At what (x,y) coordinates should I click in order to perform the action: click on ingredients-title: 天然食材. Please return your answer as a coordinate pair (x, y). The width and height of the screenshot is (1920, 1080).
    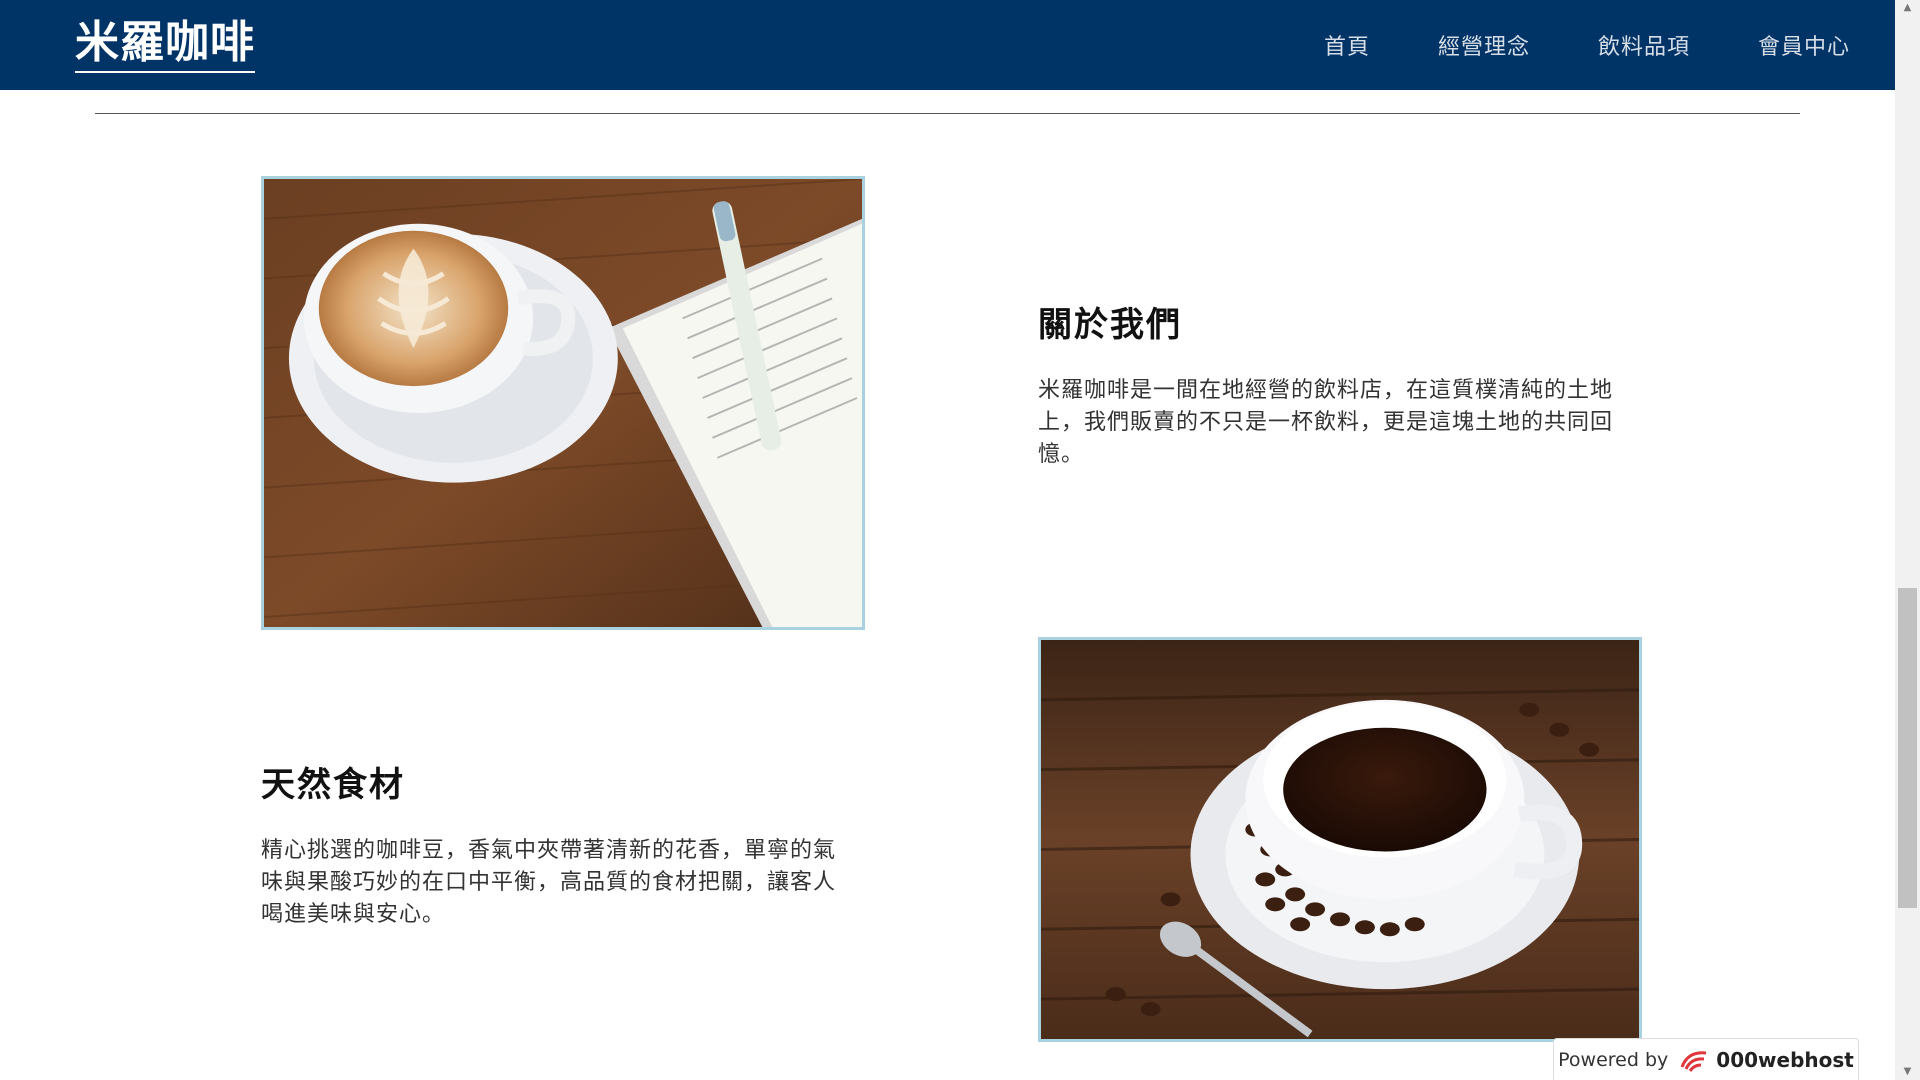
    Looking at the image, I should click on (333, 785).